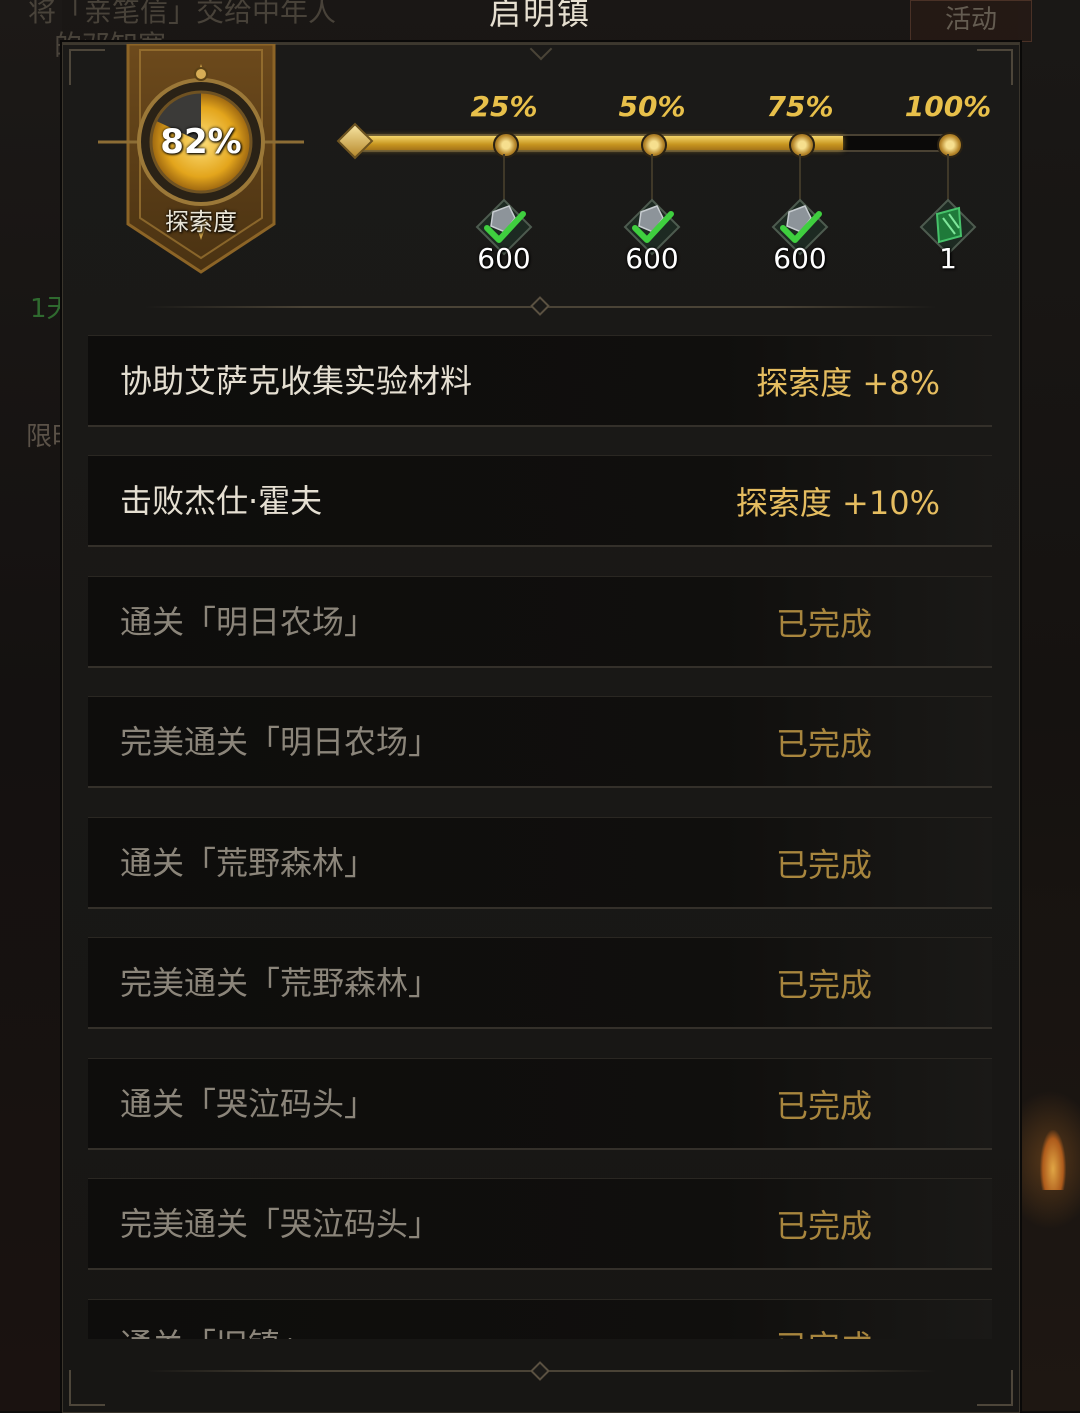 This screenshot has width=1080, height=1413. Describe the element at coordinates (201, 142) in the screenshot. I see `exploration-percent: 82%` at that location.